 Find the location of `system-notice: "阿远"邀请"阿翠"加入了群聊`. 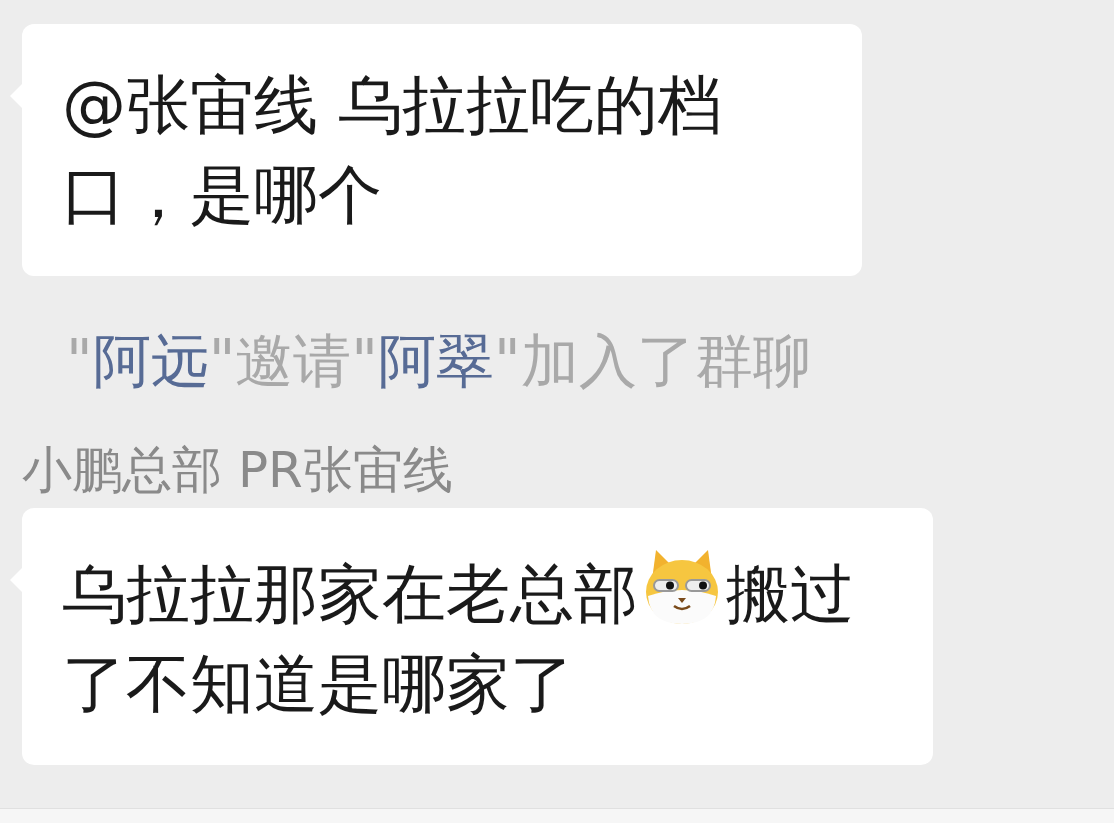

system-notice: "阿远"邀请"阿翠"加入了群聊 is located at coordinates (438, 361).